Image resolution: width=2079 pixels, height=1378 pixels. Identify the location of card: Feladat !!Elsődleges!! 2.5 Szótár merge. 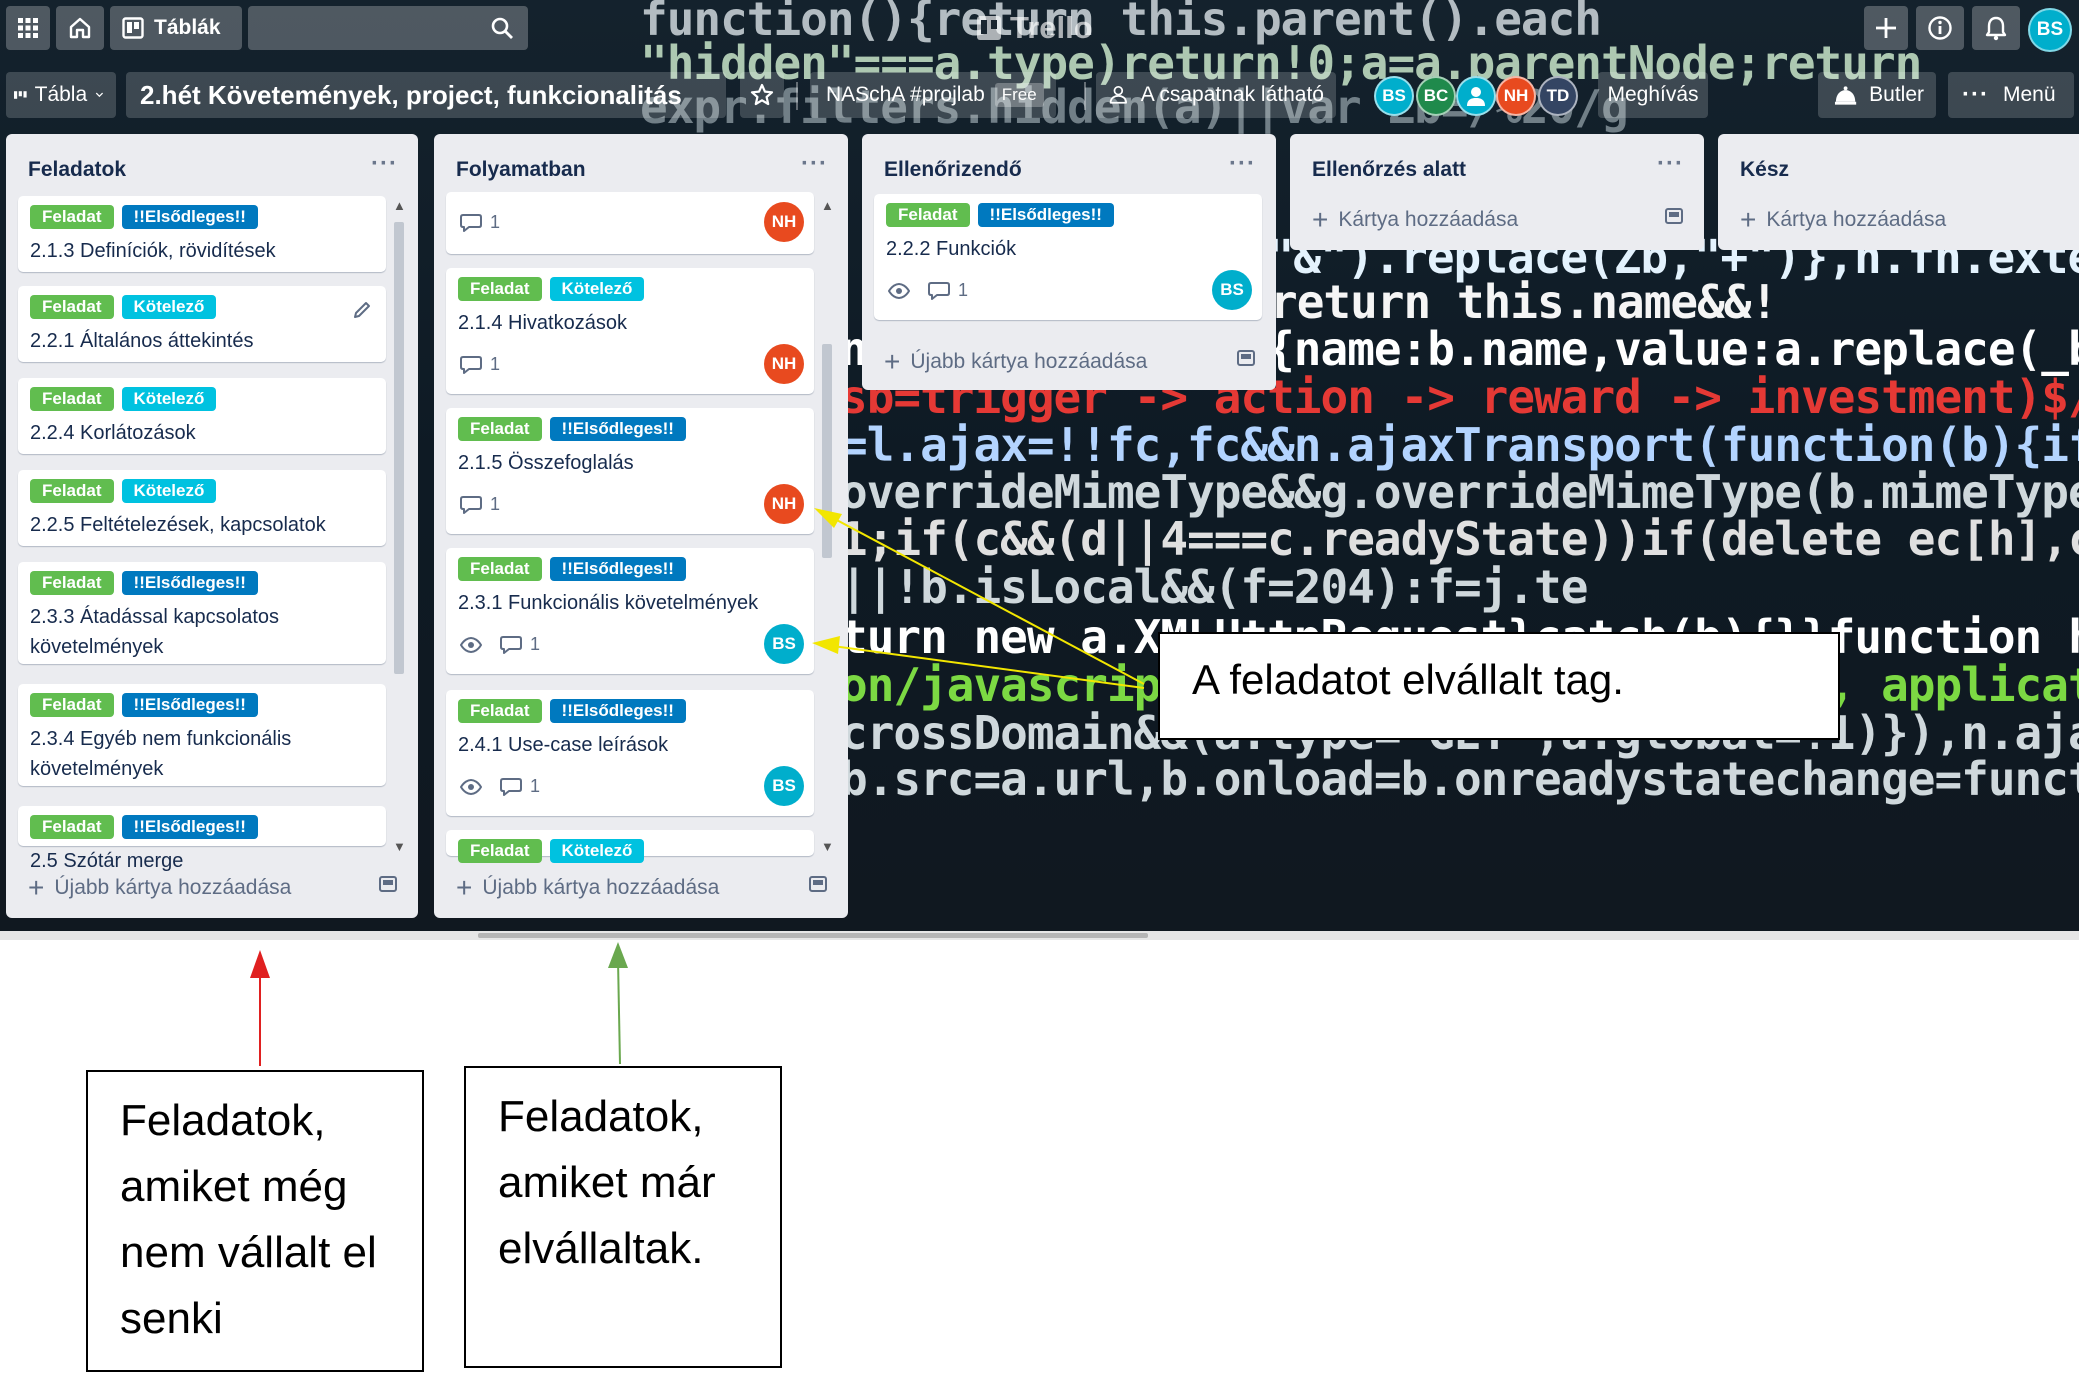
(202, 839).